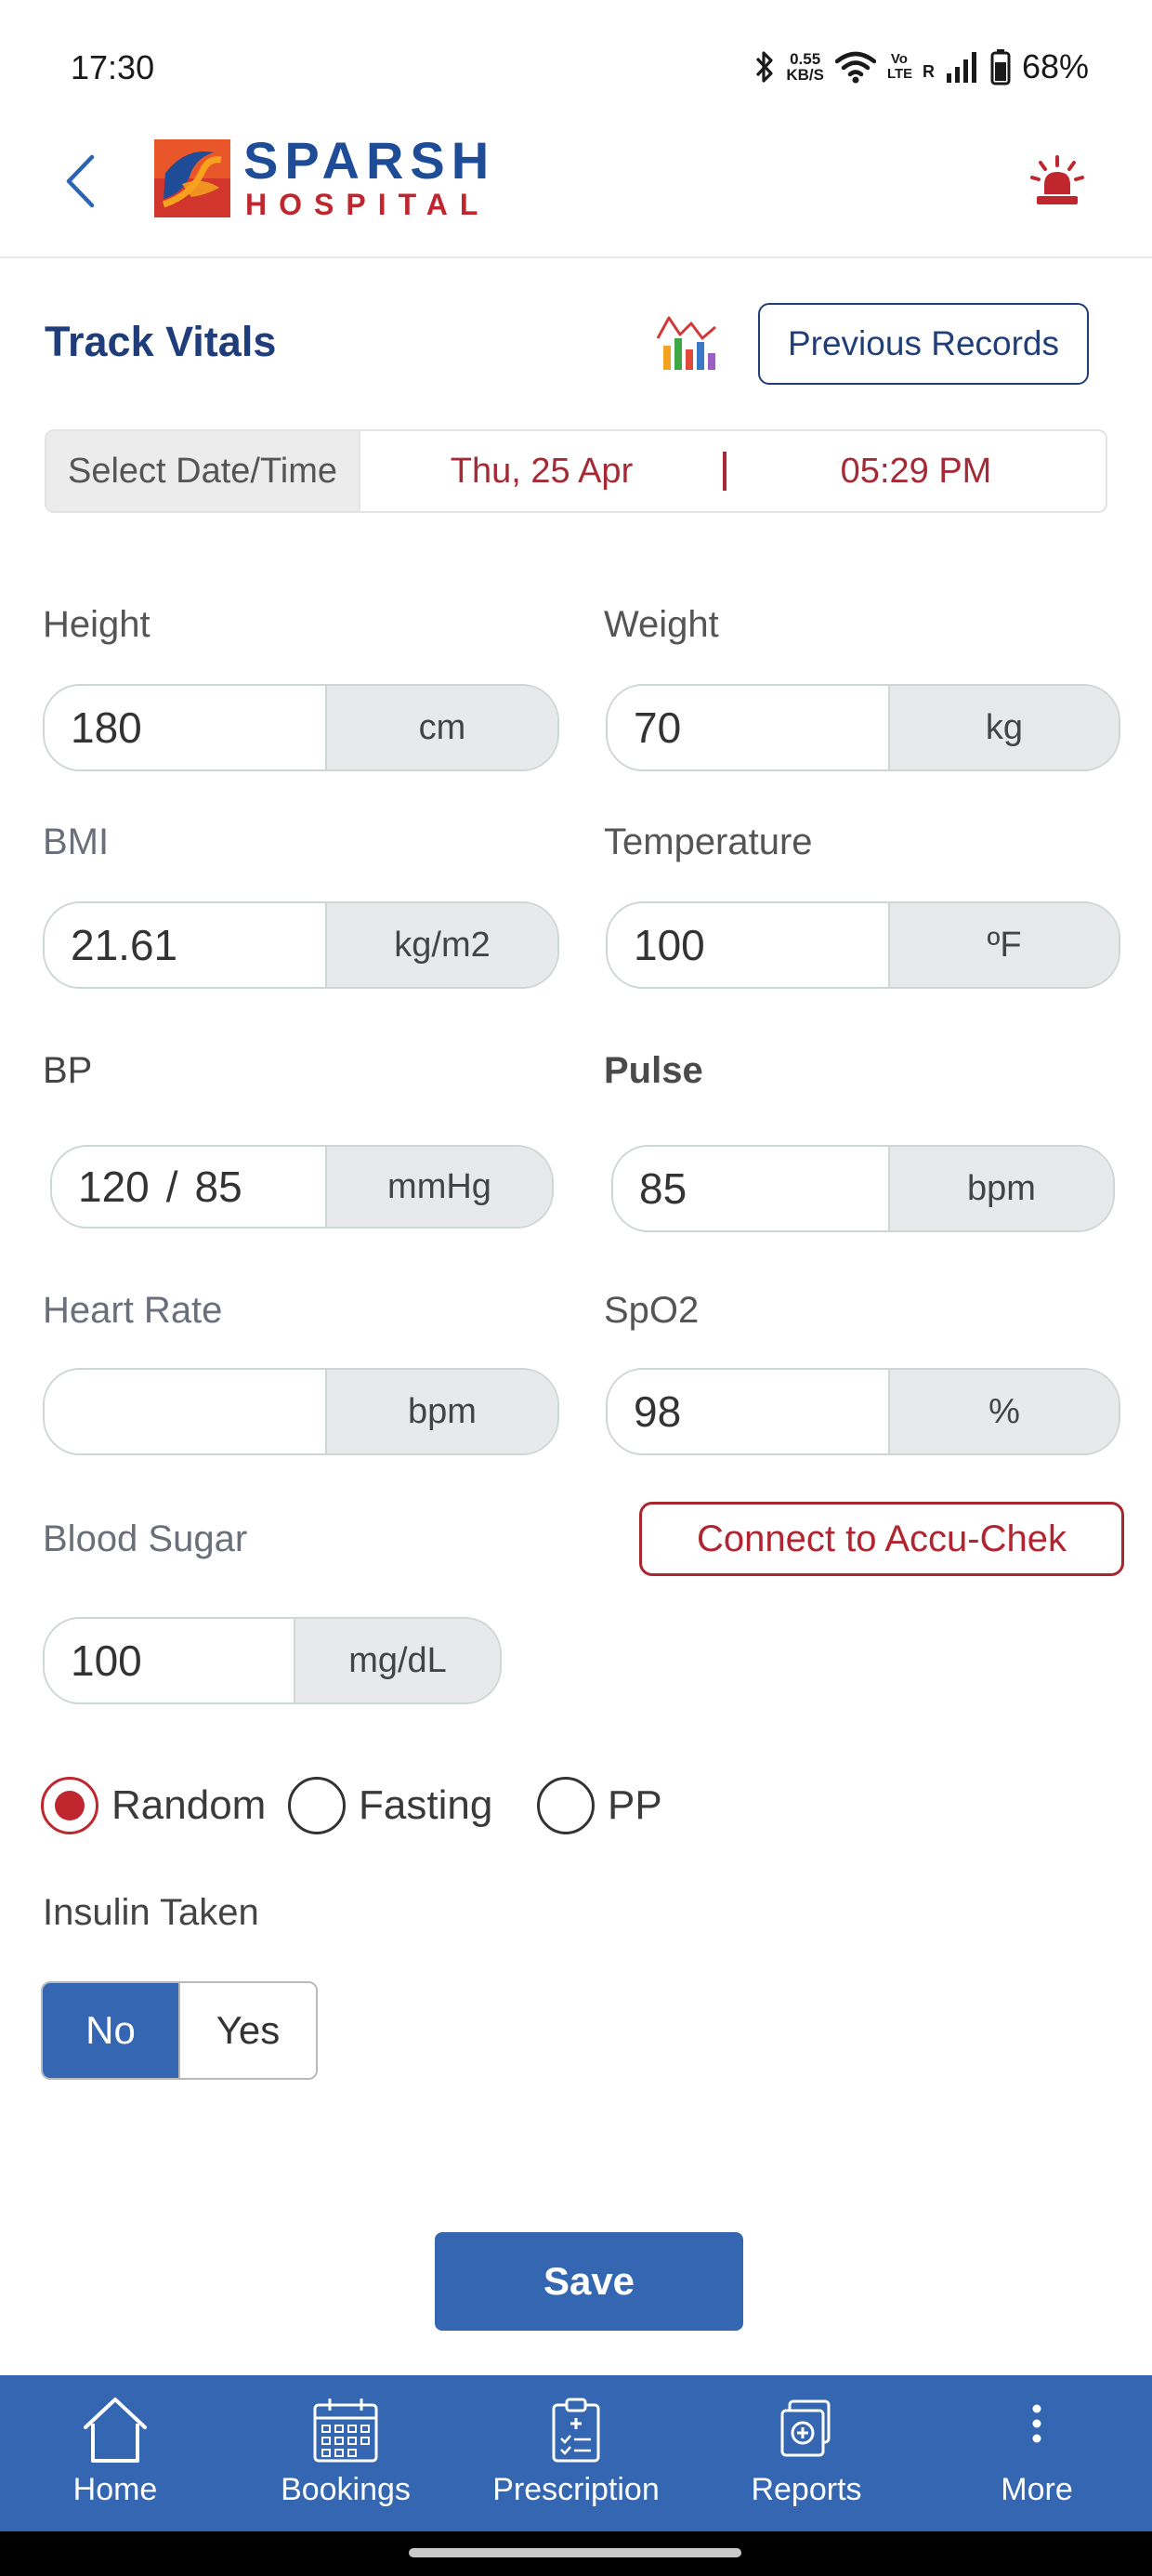  I want to click on nav-bookings: Bookings, so click(345, 2453).